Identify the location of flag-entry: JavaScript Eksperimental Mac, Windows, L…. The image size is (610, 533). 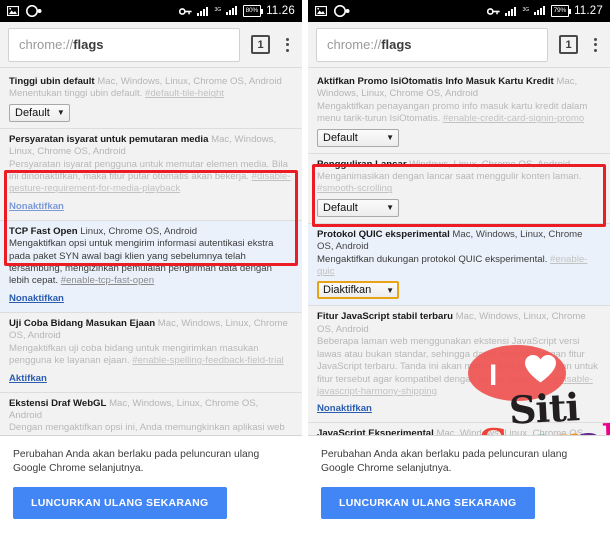
(459, 429).